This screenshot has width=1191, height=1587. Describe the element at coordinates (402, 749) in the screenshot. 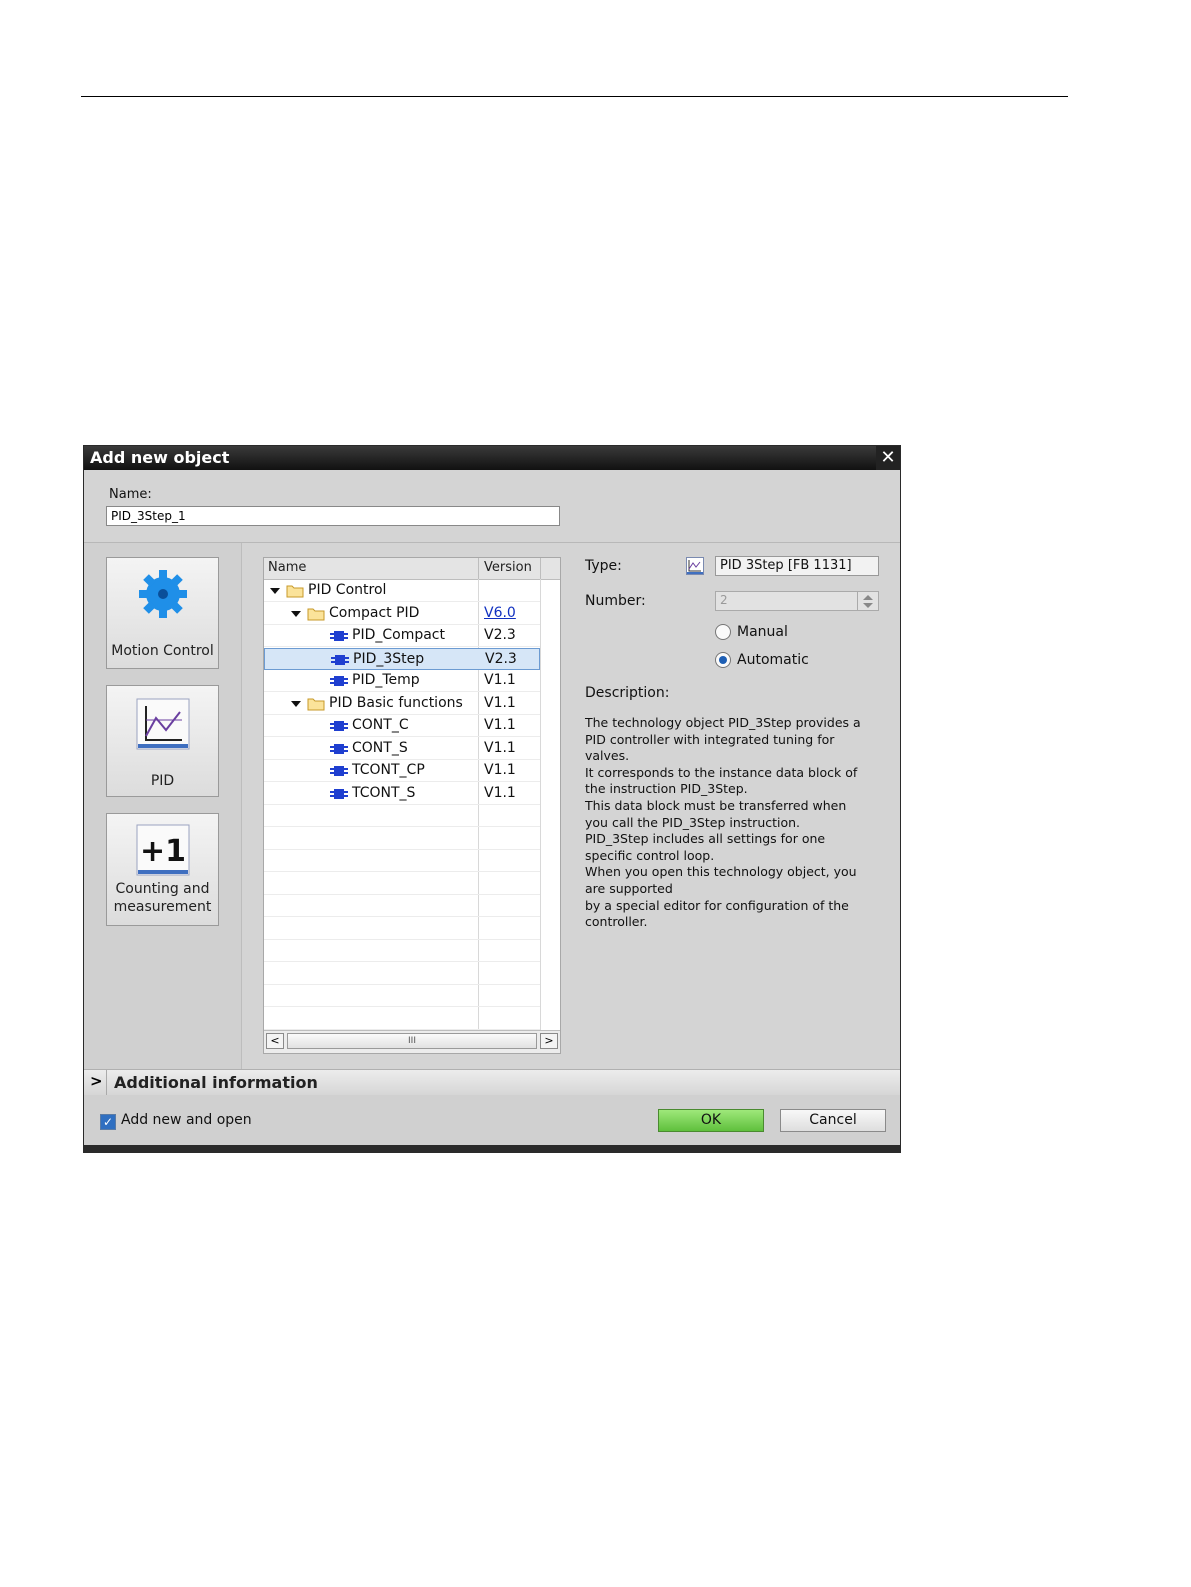

I see `tree-row: CONT_S V1.1` at that location.